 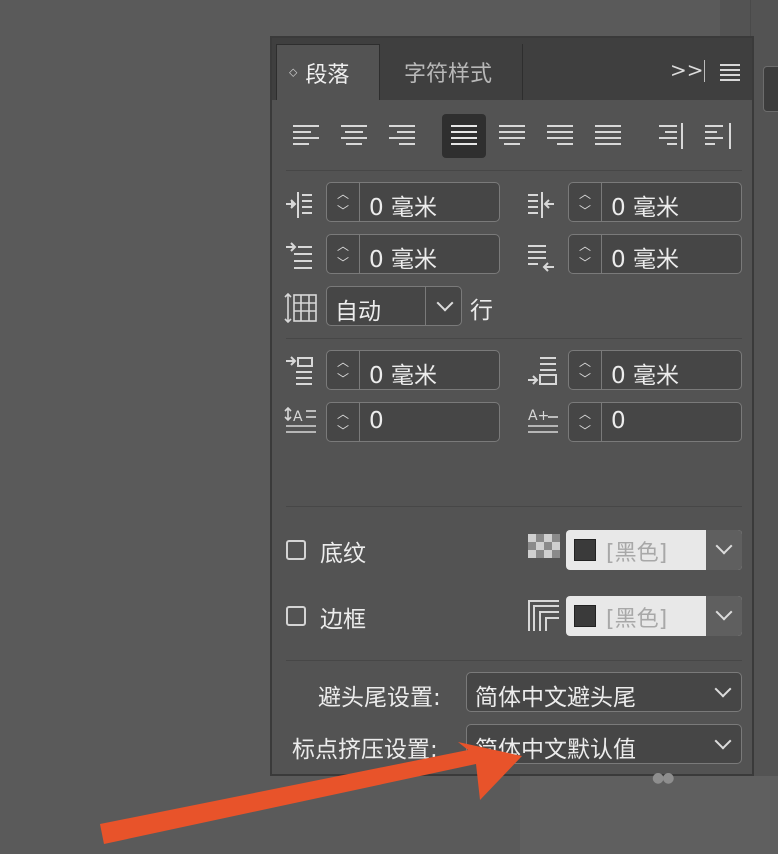 I want to click on annotation-arrow, so click(x=311, y=793).